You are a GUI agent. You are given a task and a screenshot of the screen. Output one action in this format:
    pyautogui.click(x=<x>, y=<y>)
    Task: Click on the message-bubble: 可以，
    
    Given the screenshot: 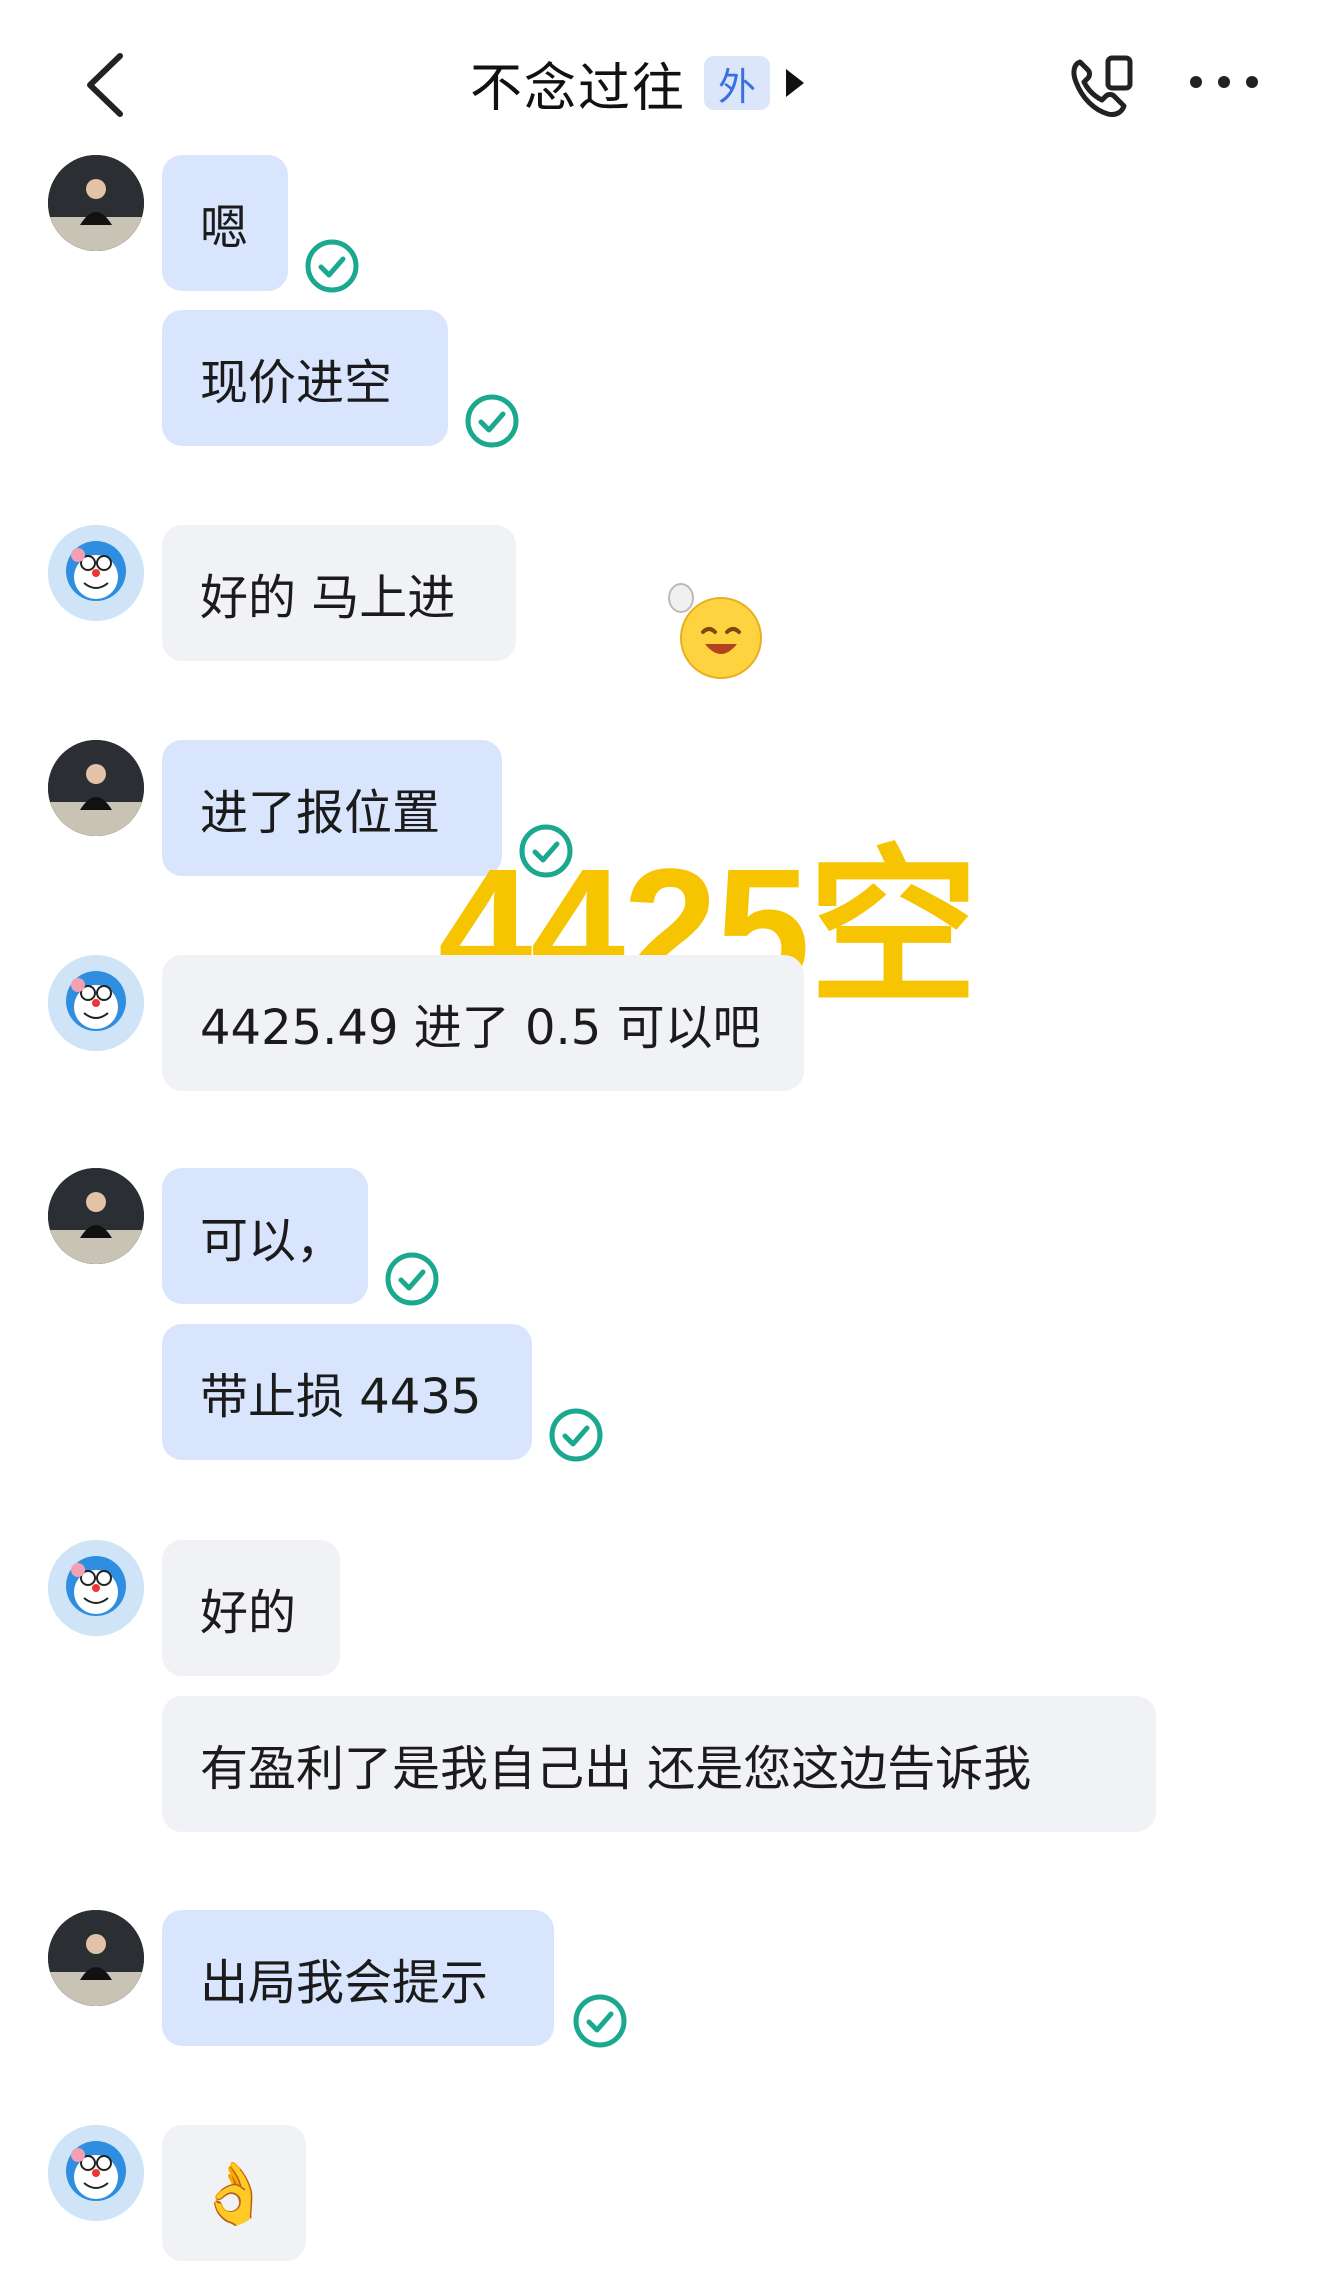 What is the action you would take?
    pyautogui.click(x=265, y=1236)
    